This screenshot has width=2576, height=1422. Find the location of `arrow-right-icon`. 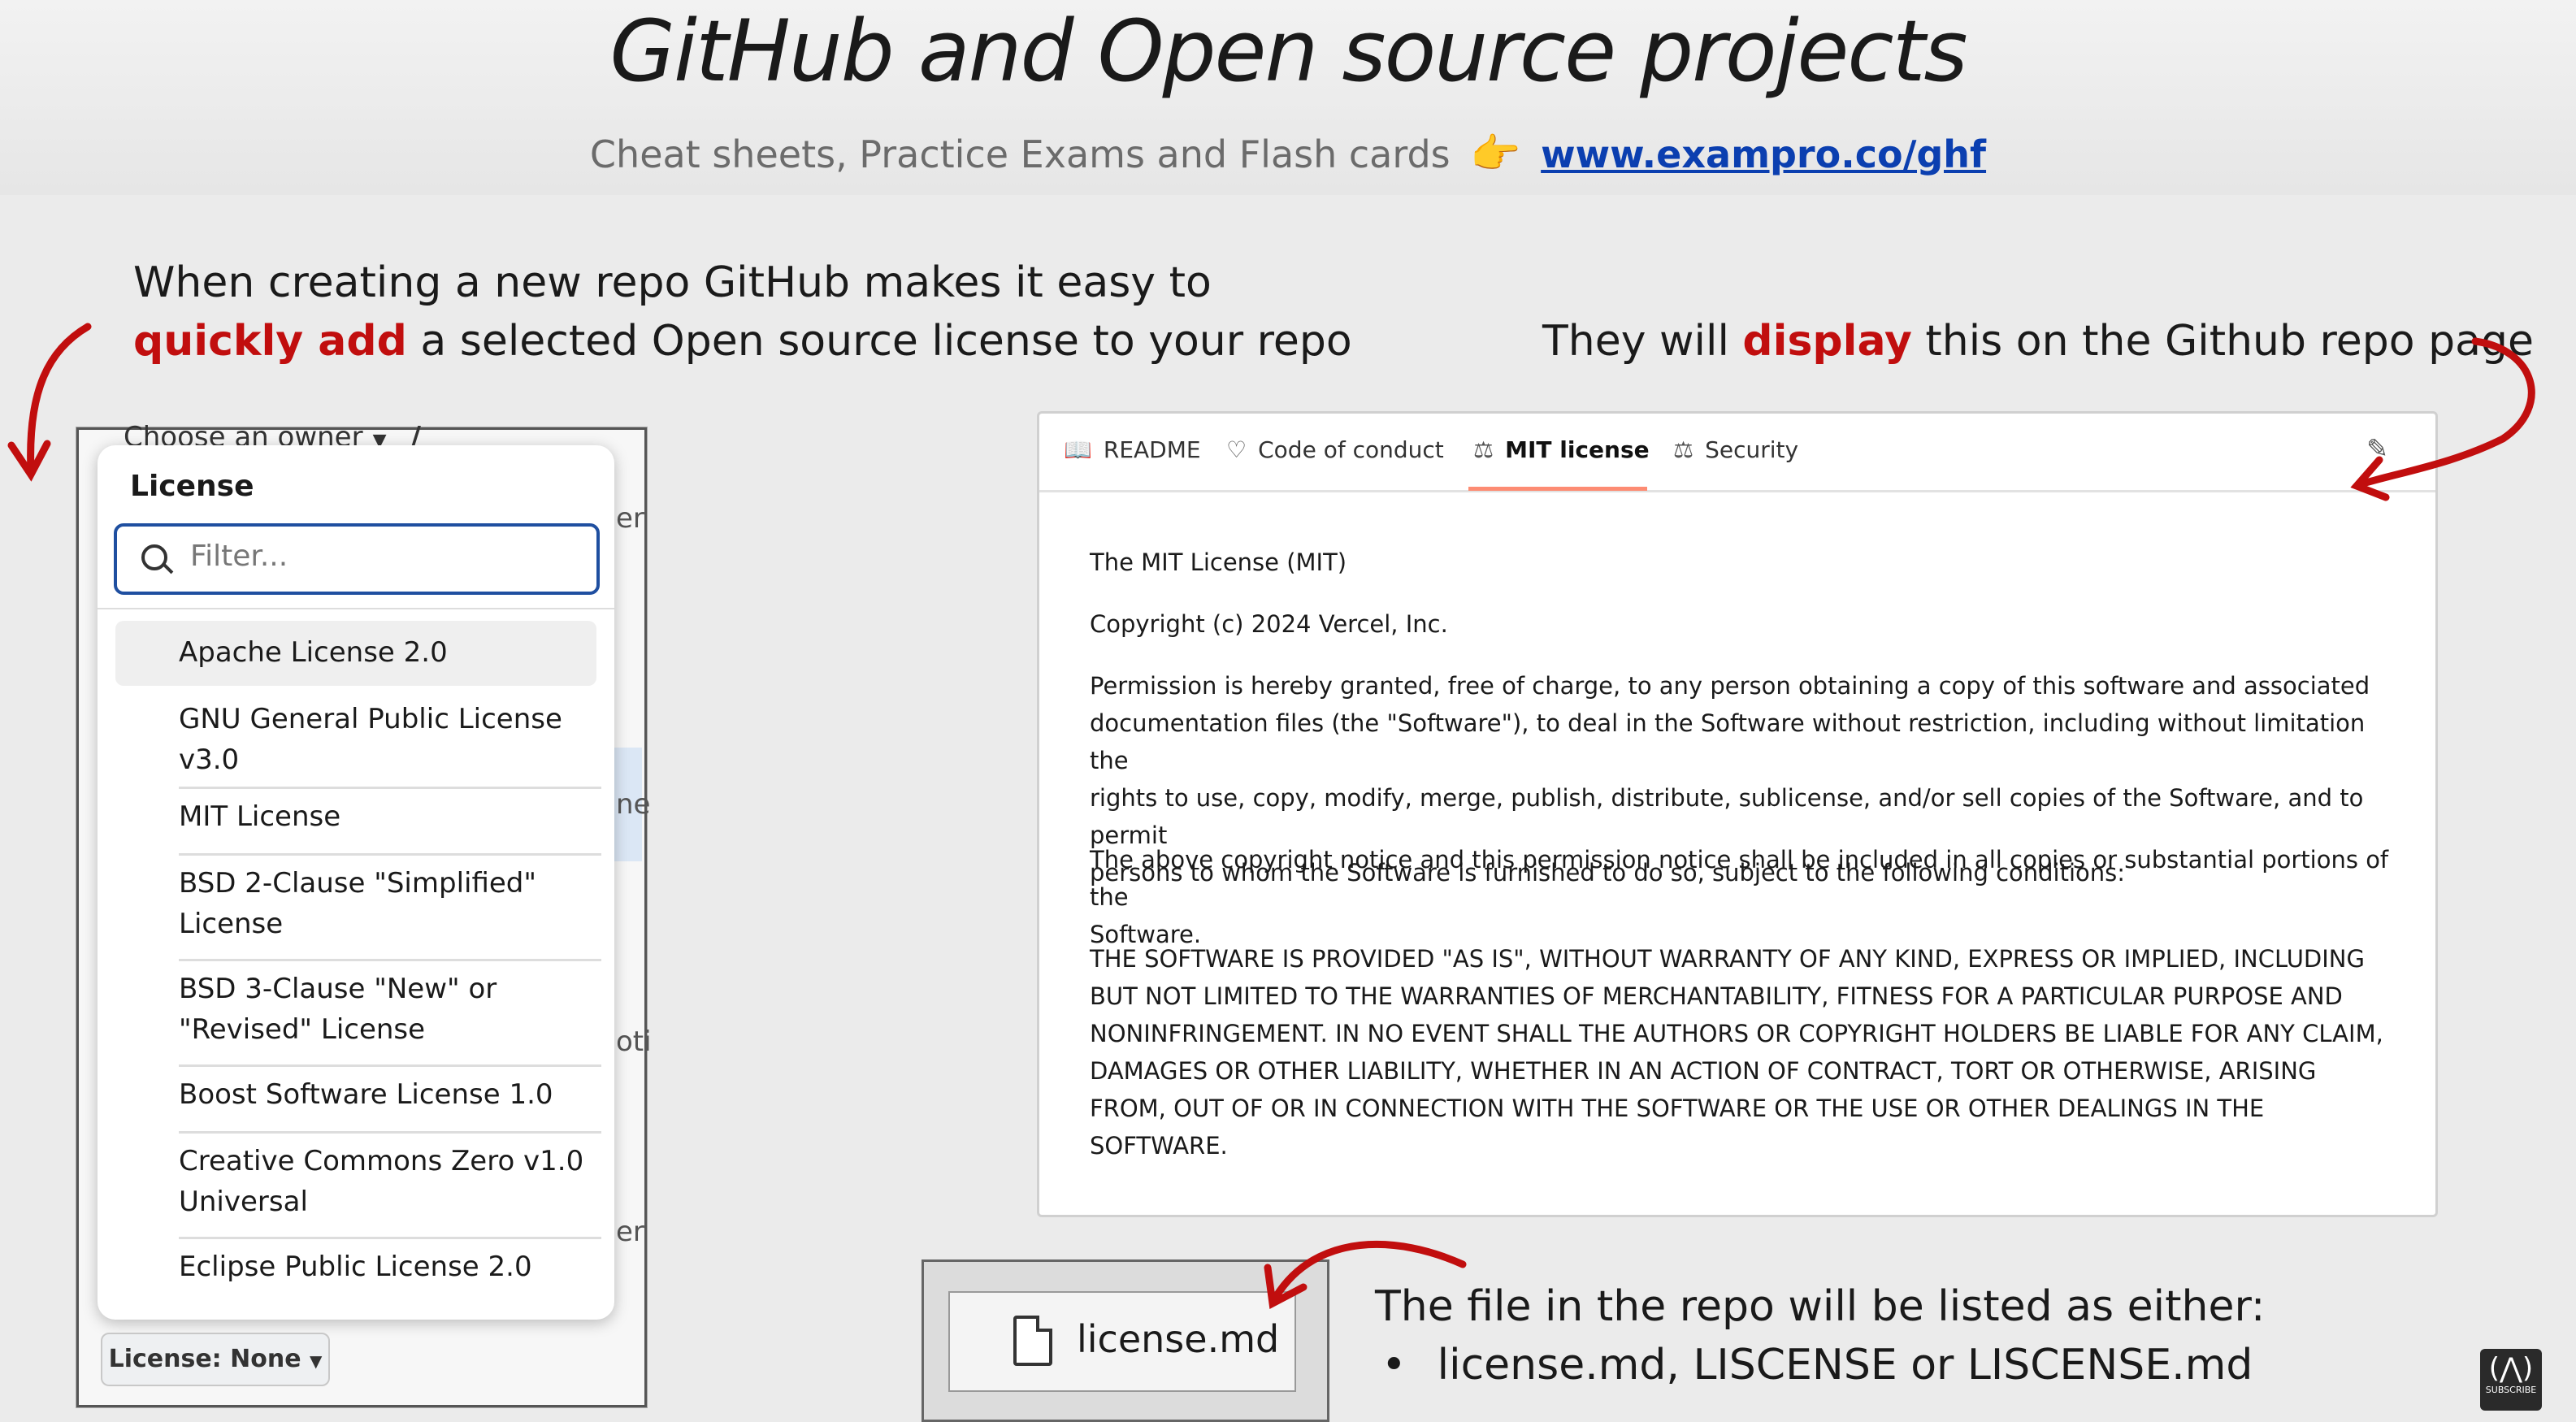

arrow-right-icon is located at coordinates (2445, 412).